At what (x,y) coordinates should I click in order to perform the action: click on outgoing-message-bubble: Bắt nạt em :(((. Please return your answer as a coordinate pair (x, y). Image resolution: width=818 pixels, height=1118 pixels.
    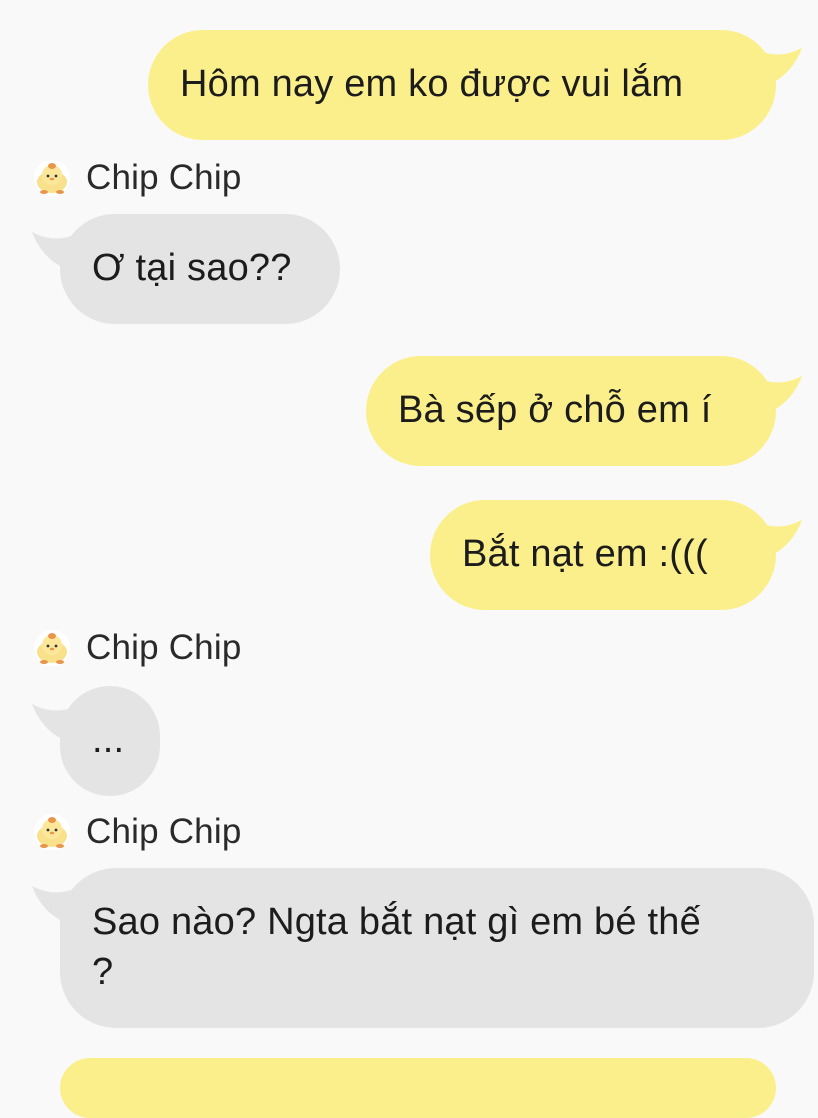
    Looking at the image, I should click on (603, 555).